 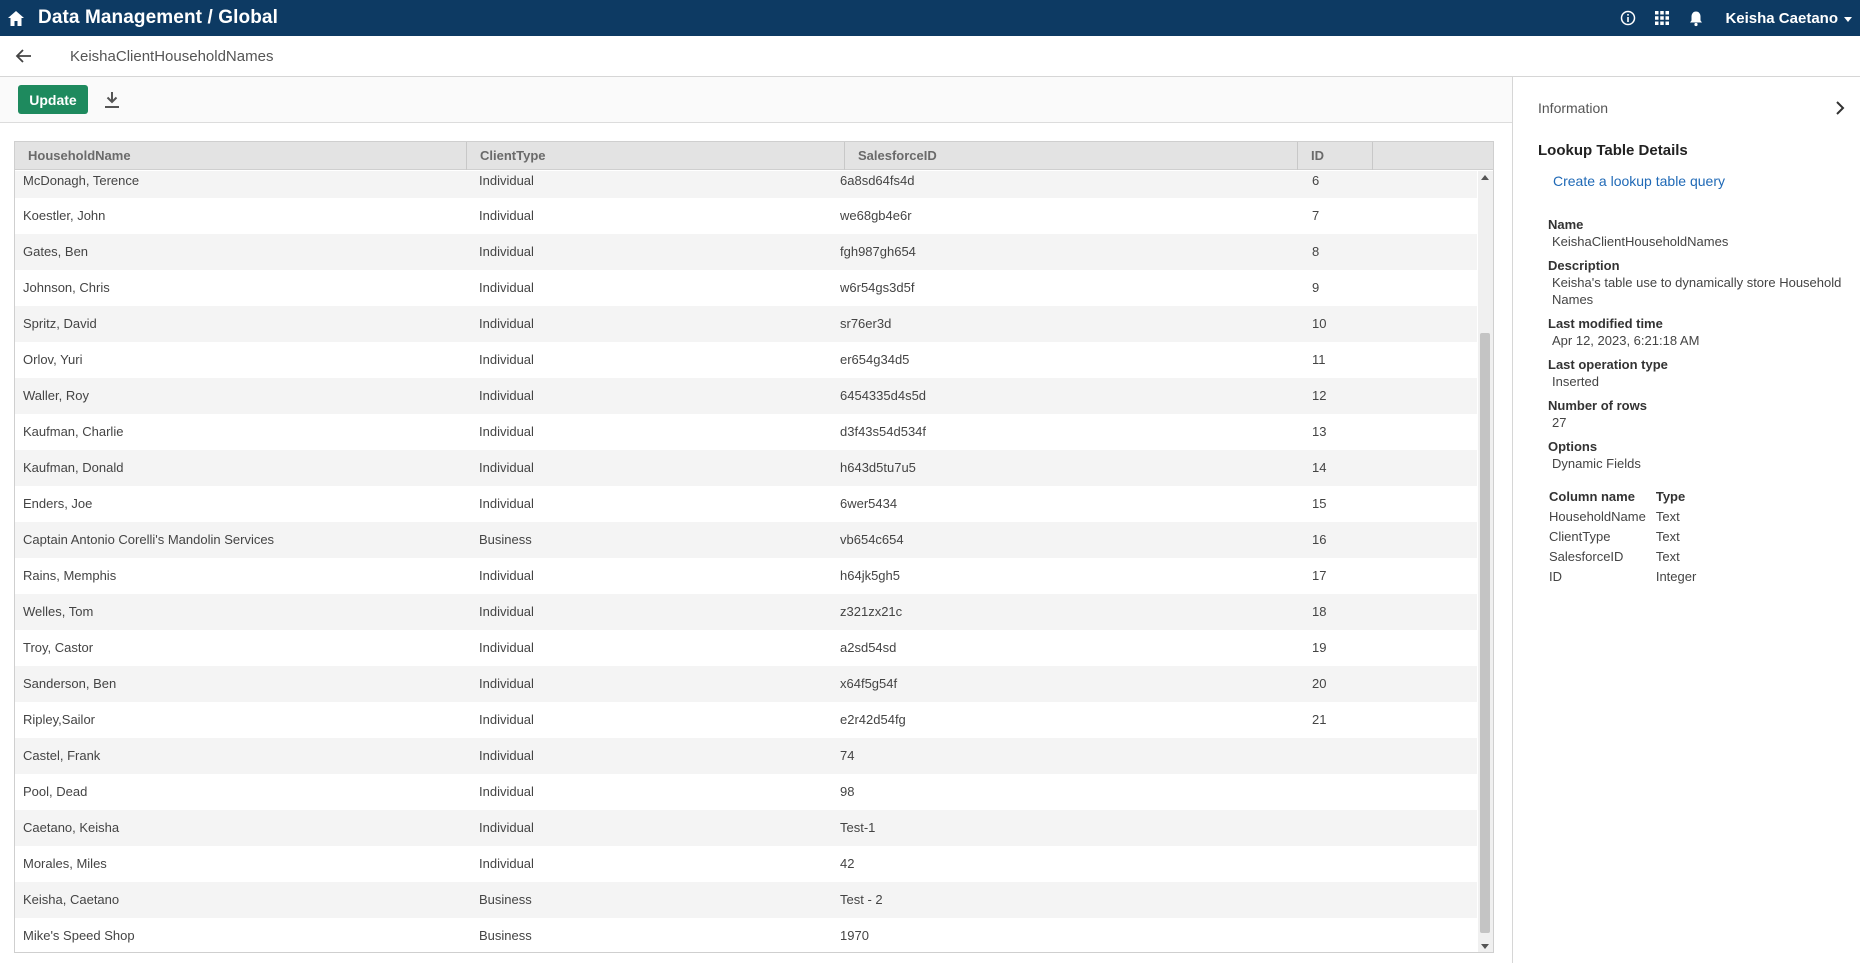 What do you see at coordinates (1485, 633) in the screenshot?
I see `scroll-thumb` at bounding box center [1485, 633].